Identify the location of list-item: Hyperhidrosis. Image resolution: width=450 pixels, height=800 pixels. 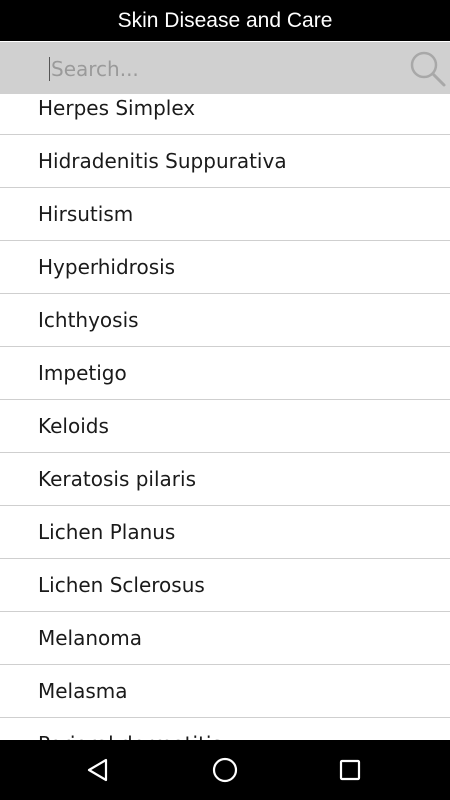
(225, 267).